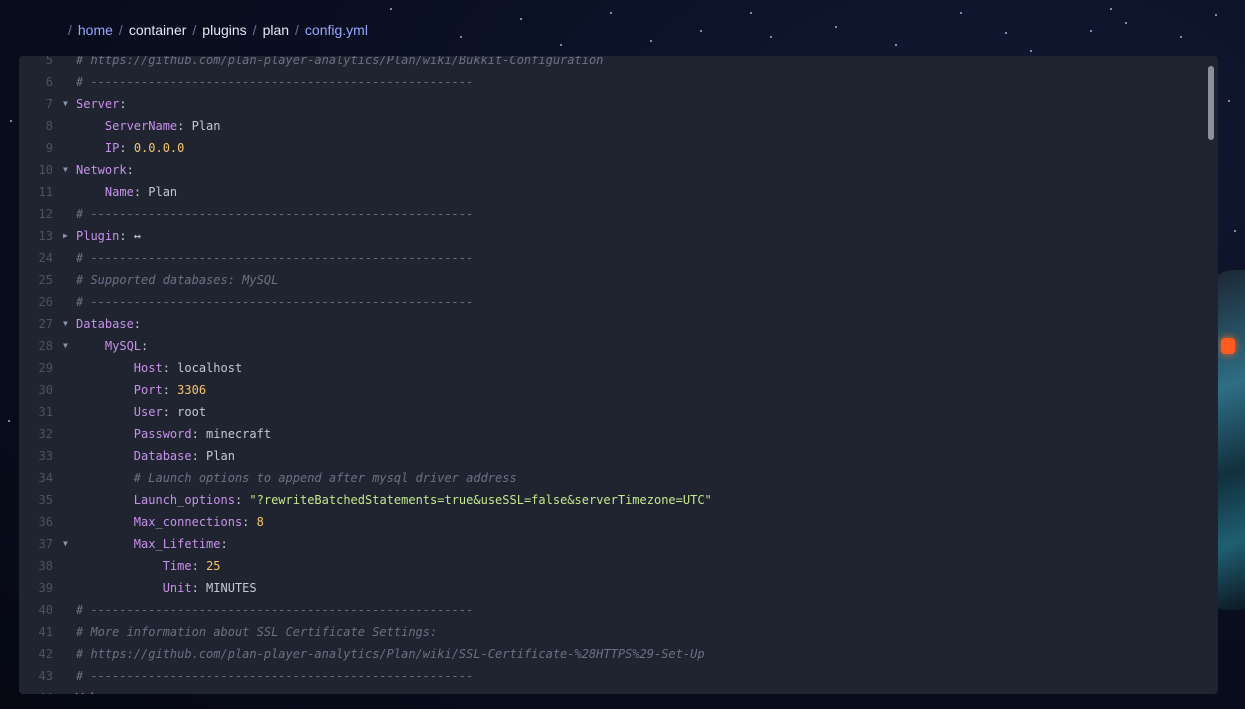  I want to click on line-code: Password: minecraft, so click(173, 434).